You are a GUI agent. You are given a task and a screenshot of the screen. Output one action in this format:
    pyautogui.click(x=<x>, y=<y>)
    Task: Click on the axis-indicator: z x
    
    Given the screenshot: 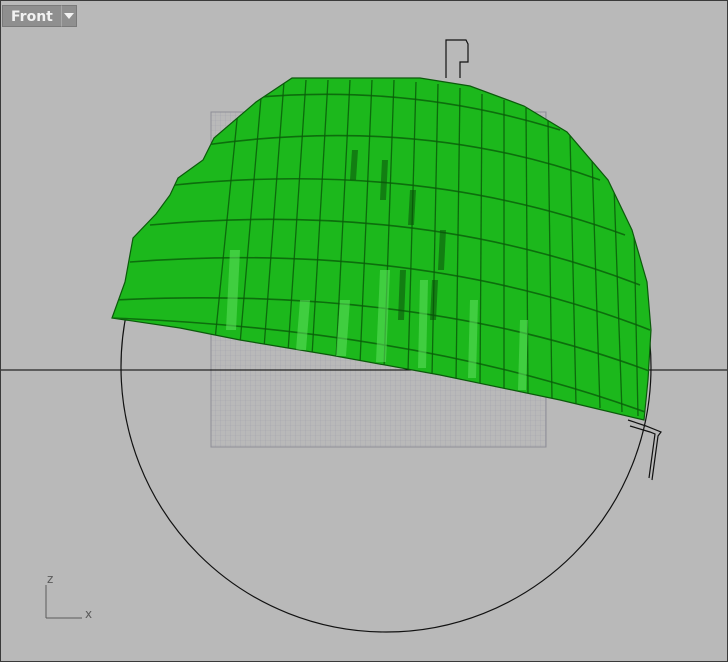 What is the action you would take?
    pyautogui.click(x=68, y=596)
    